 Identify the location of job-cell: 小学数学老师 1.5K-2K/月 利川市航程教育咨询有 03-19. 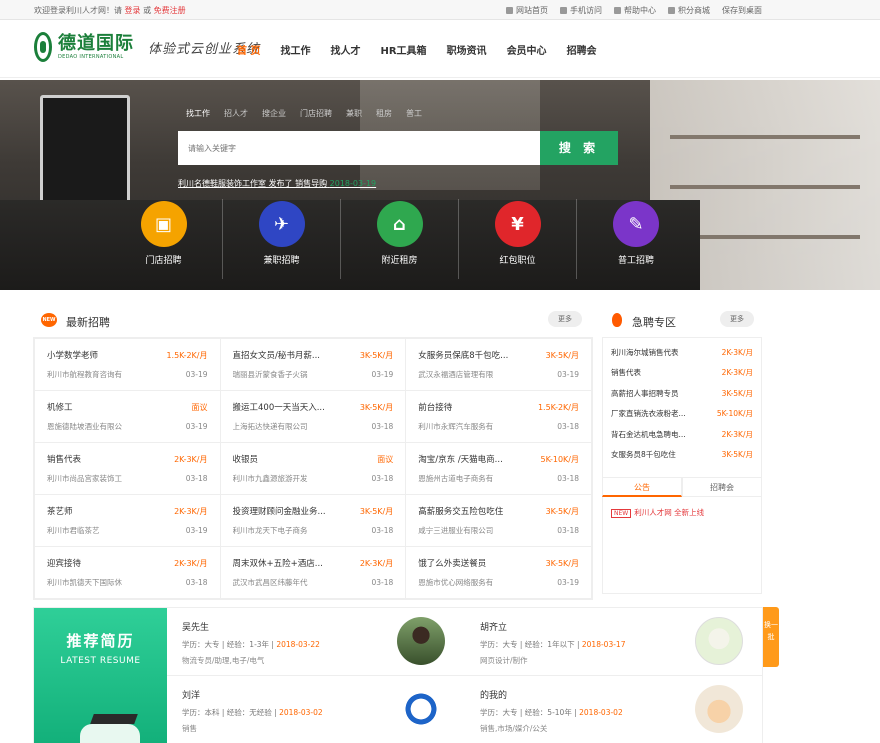
(127, 364).